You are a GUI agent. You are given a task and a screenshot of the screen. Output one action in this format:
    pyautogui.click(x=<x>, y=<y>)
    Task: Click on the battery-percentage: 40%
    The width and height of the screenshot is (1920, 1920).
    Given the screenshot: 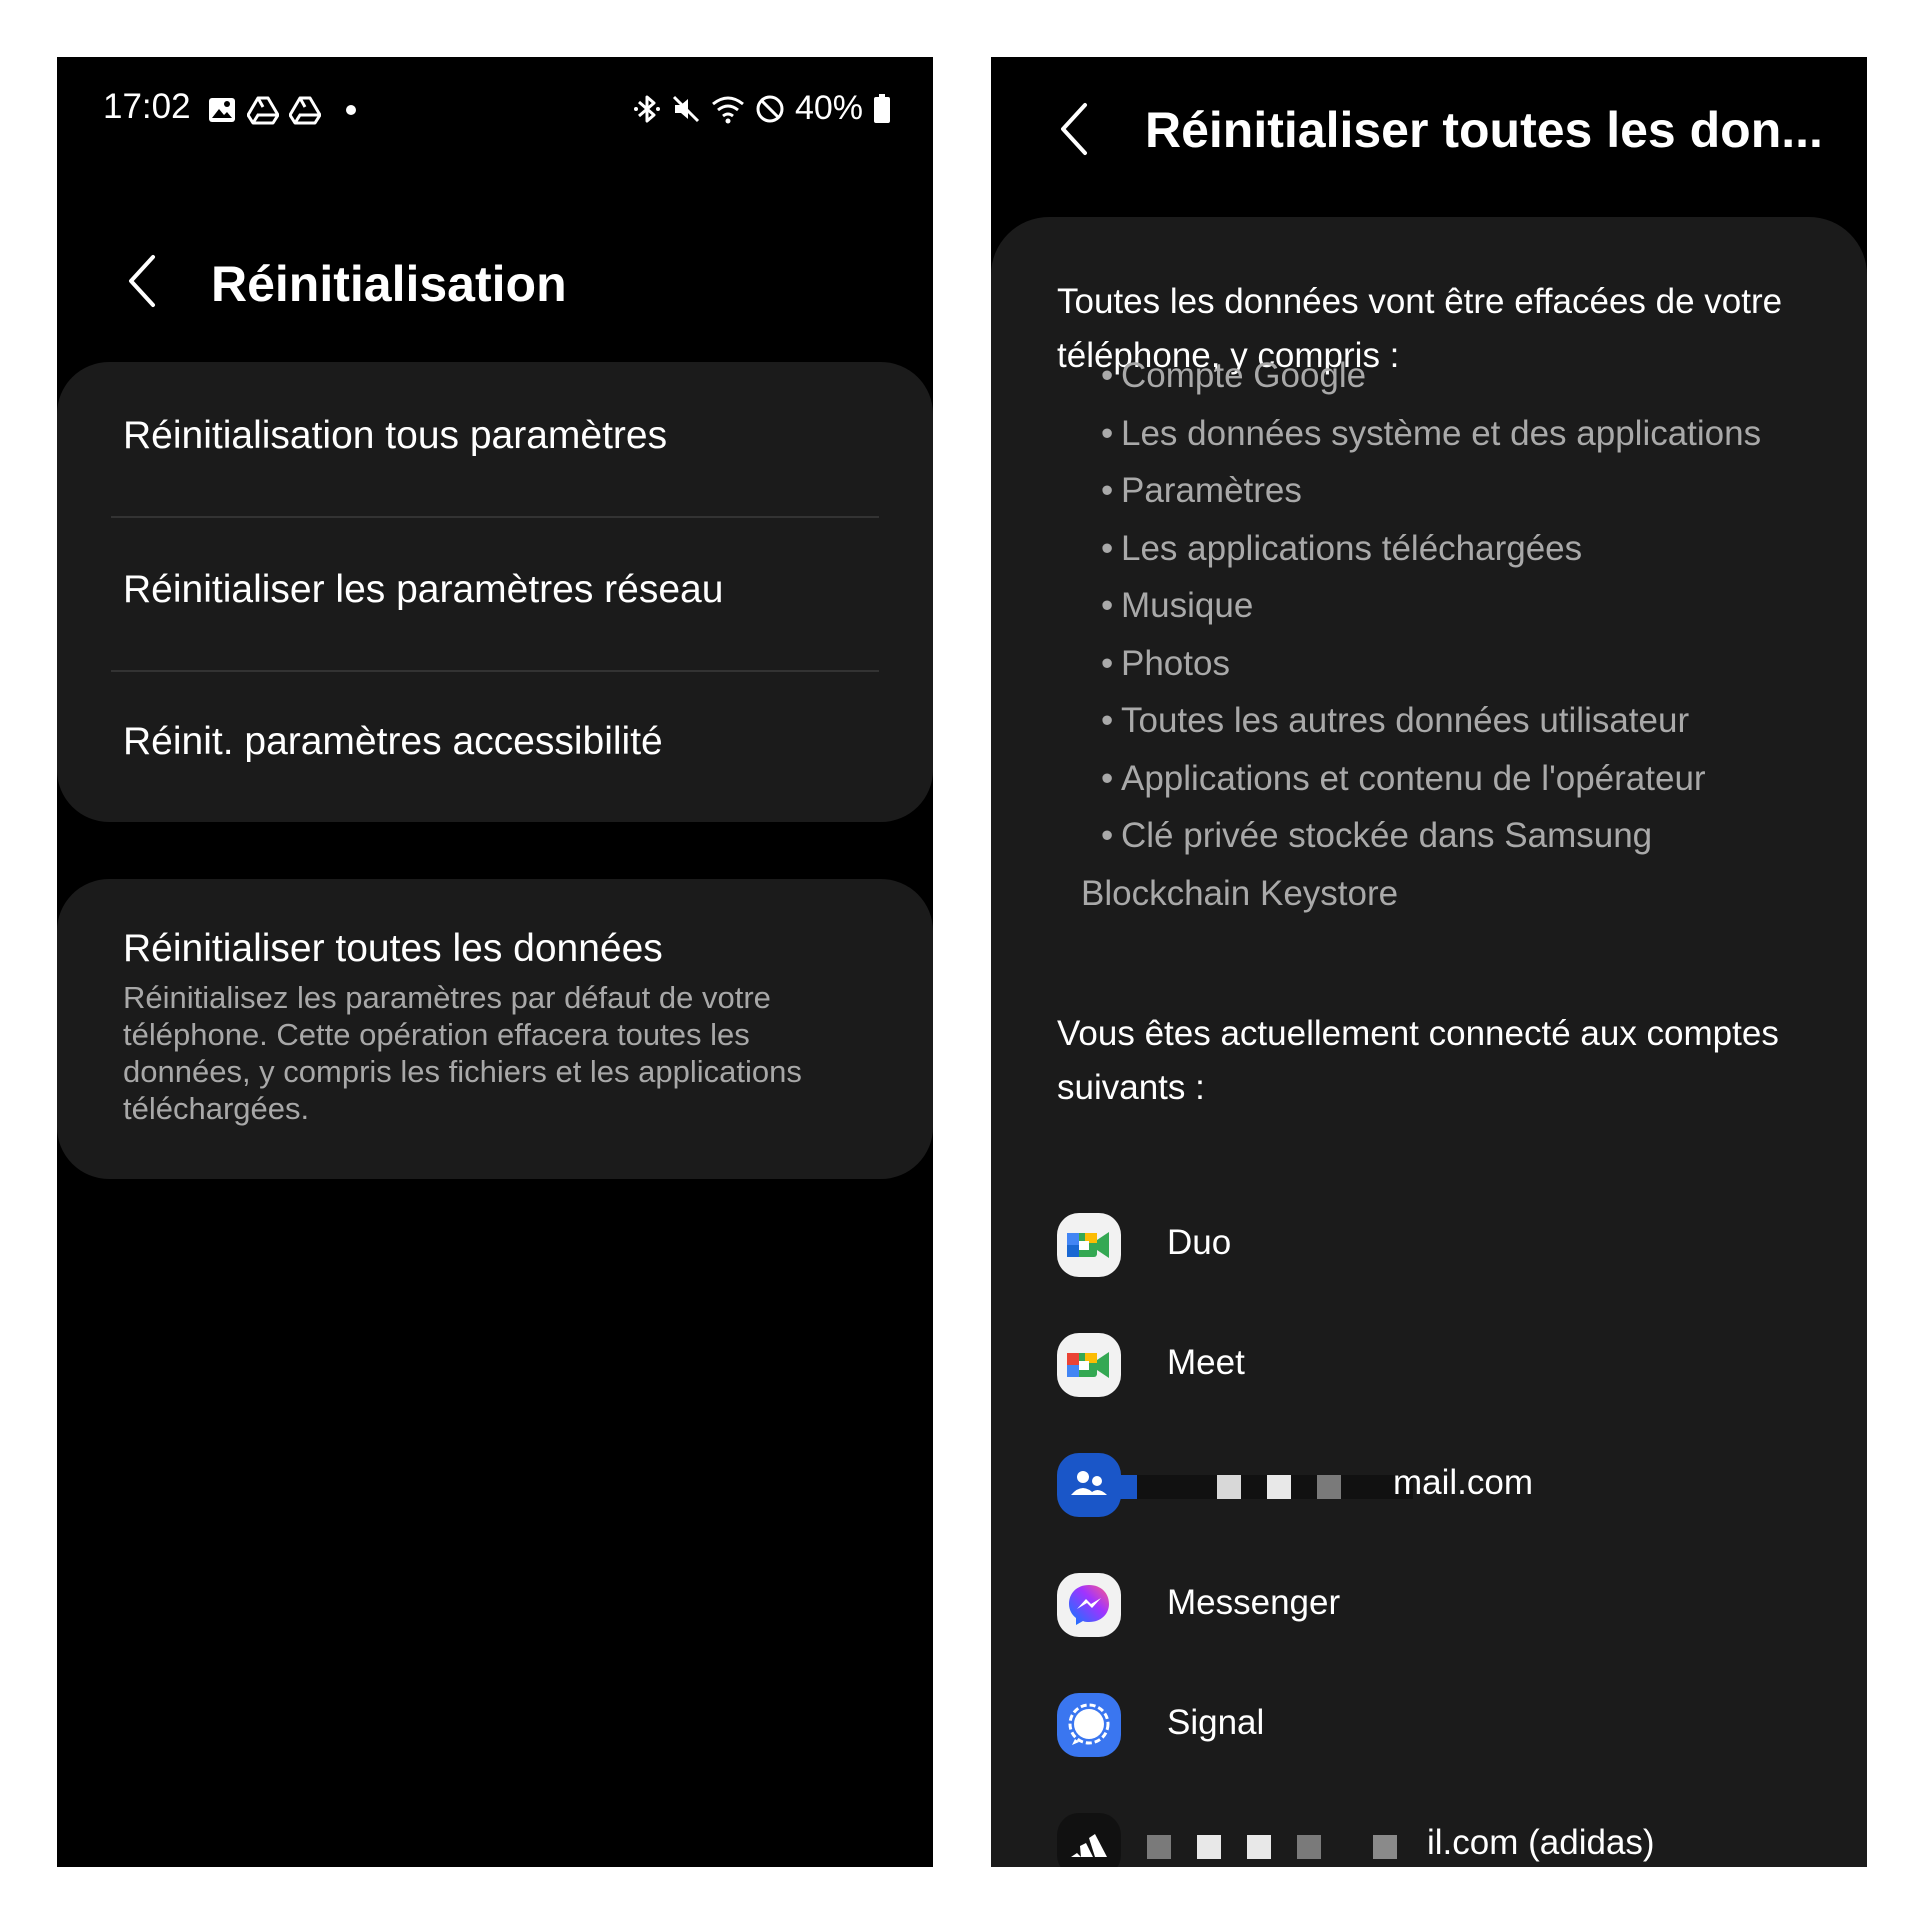 What is the action you would take?
    pyautogui.click(x=828, y=108)
    